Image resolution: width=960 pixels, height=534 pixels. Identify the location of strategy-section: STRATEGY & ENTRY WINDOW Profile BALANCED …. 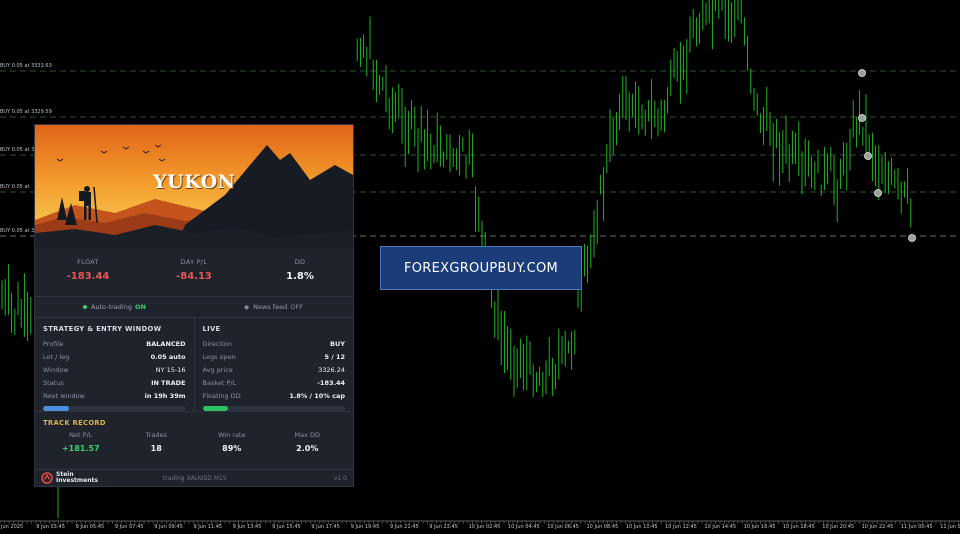
(114, 364).